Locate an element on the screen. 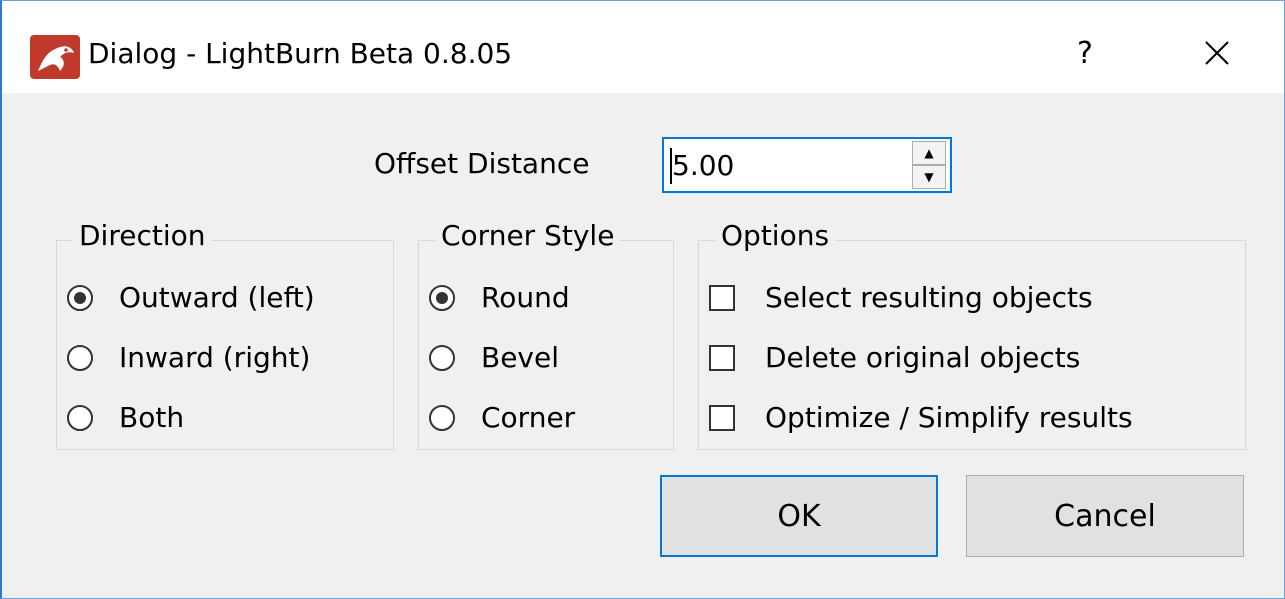 This screenshot has width=1285, height=599. spin-up-button: ▲ is located at coordinates (929, 153).